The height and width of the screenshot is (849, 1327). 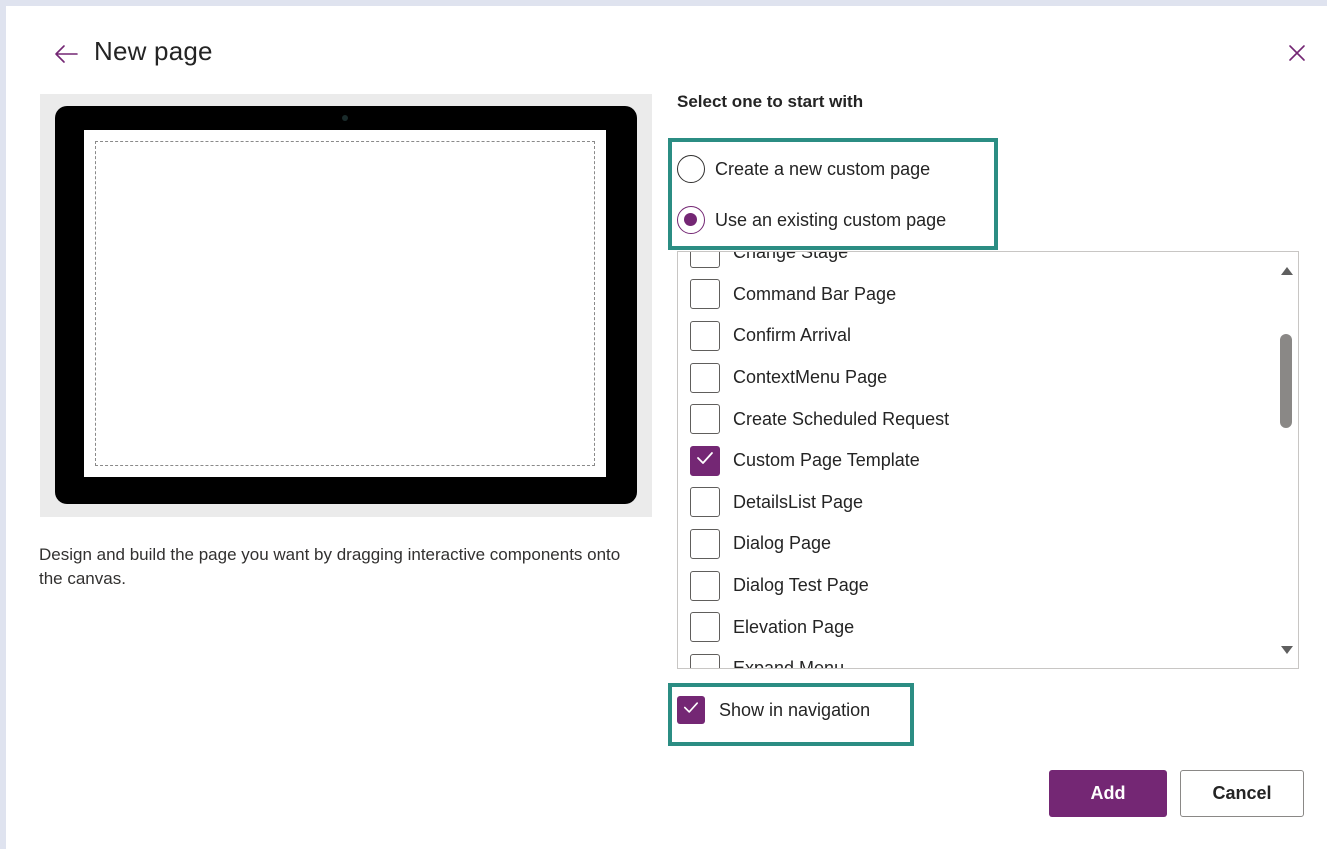 What do you see at coordinates (789, 663) in the screenshot?
I see `list-item-label: Expand Menu` at bounding box center [789, 663].